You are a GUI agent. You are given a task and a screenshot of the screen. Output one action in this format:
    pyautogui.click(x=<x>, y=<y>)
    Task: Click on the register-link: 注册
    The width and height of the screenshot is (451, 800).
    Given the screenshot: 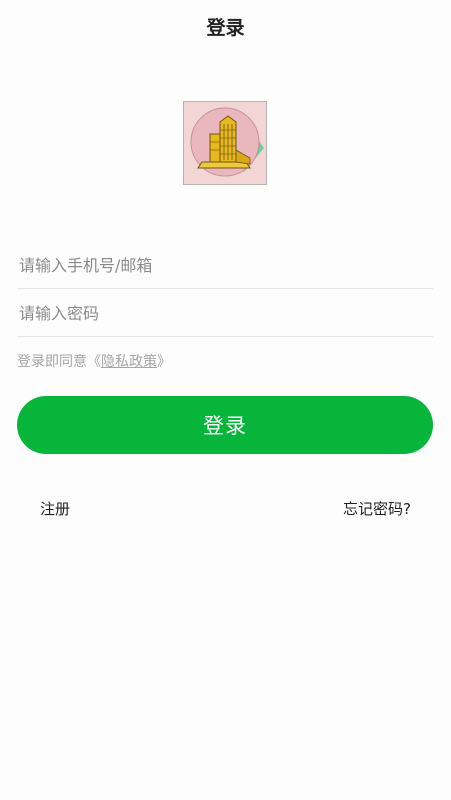 What is the action you would take?
    pyautogui.click(x=55, y=509)
    